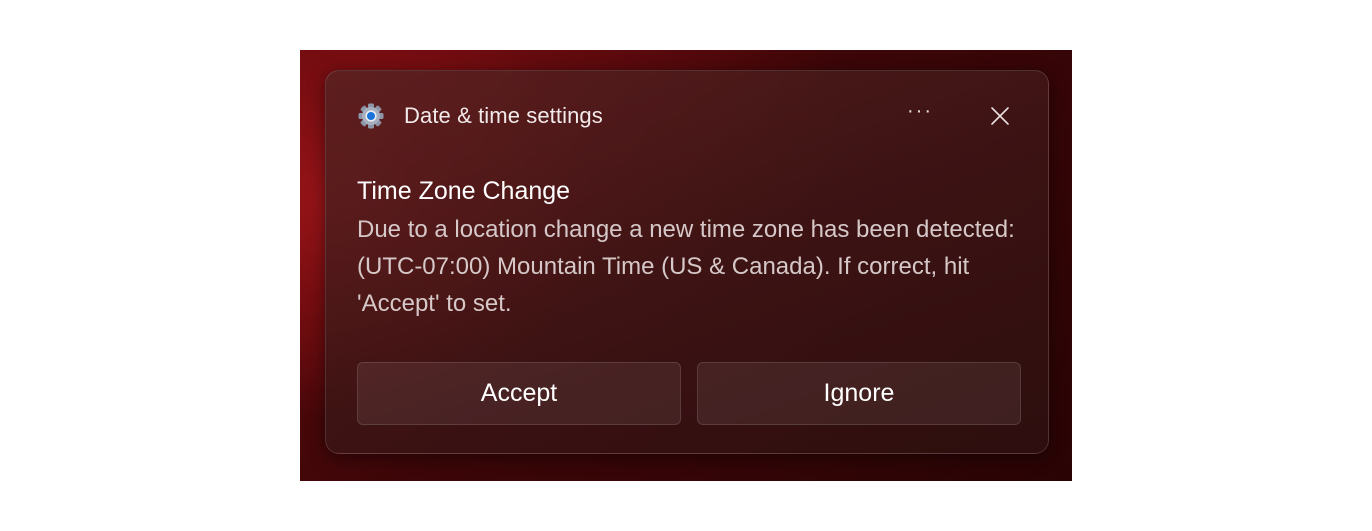 The height and width of the screenshot is (531, 1372). I want to click on accept-button: Accept, so click(519, 393).